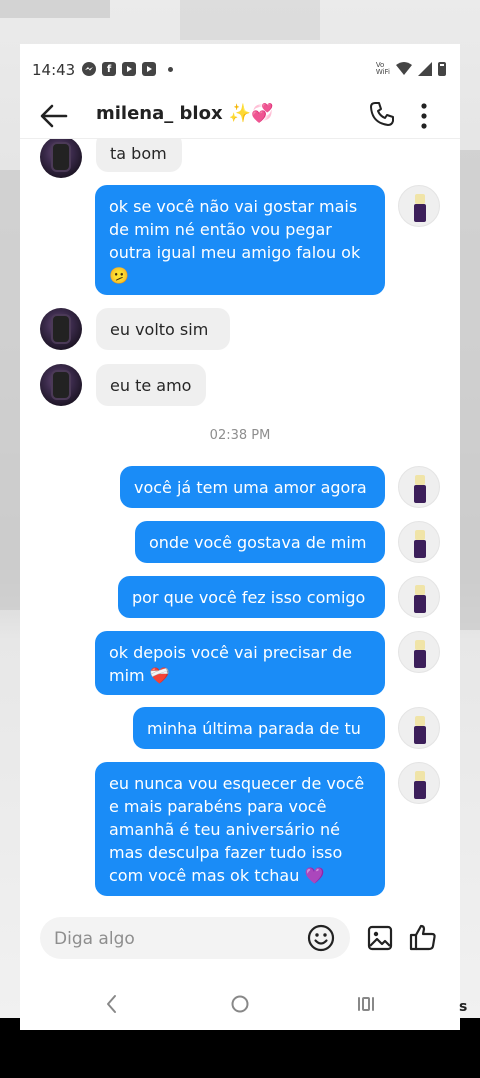 This screenshot has height=1078, width=480. I want to click on message-input, so click(174, 939).